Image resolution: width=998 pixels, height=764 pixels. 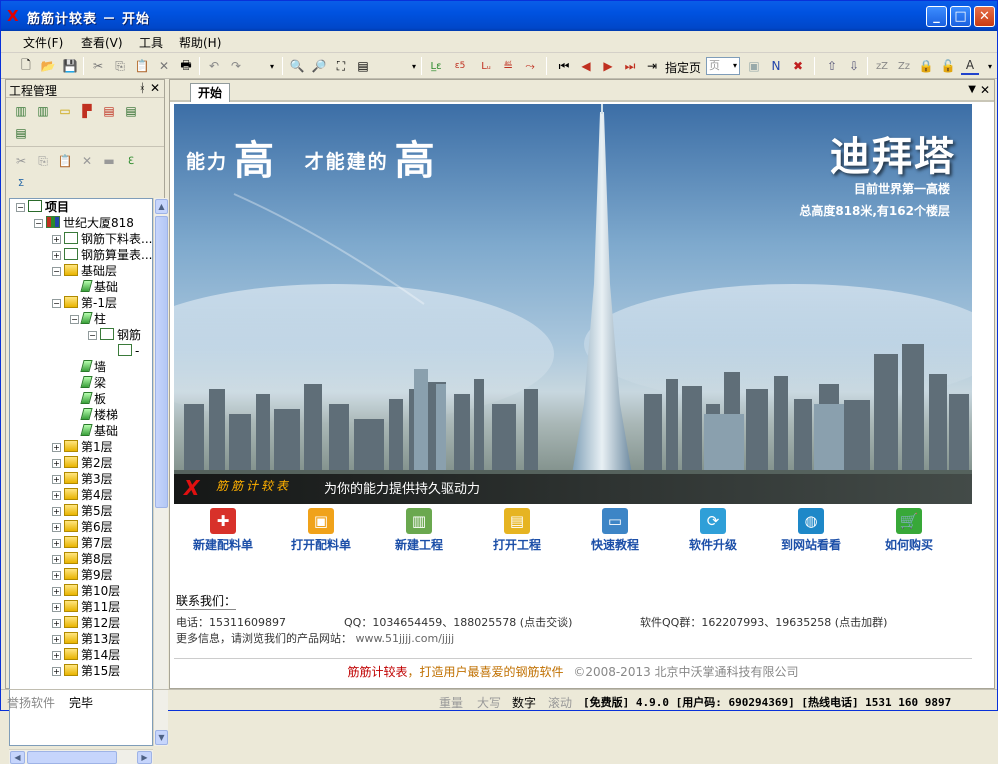 I want to click on tree-node: − 柱, so click(x=88, y=319).